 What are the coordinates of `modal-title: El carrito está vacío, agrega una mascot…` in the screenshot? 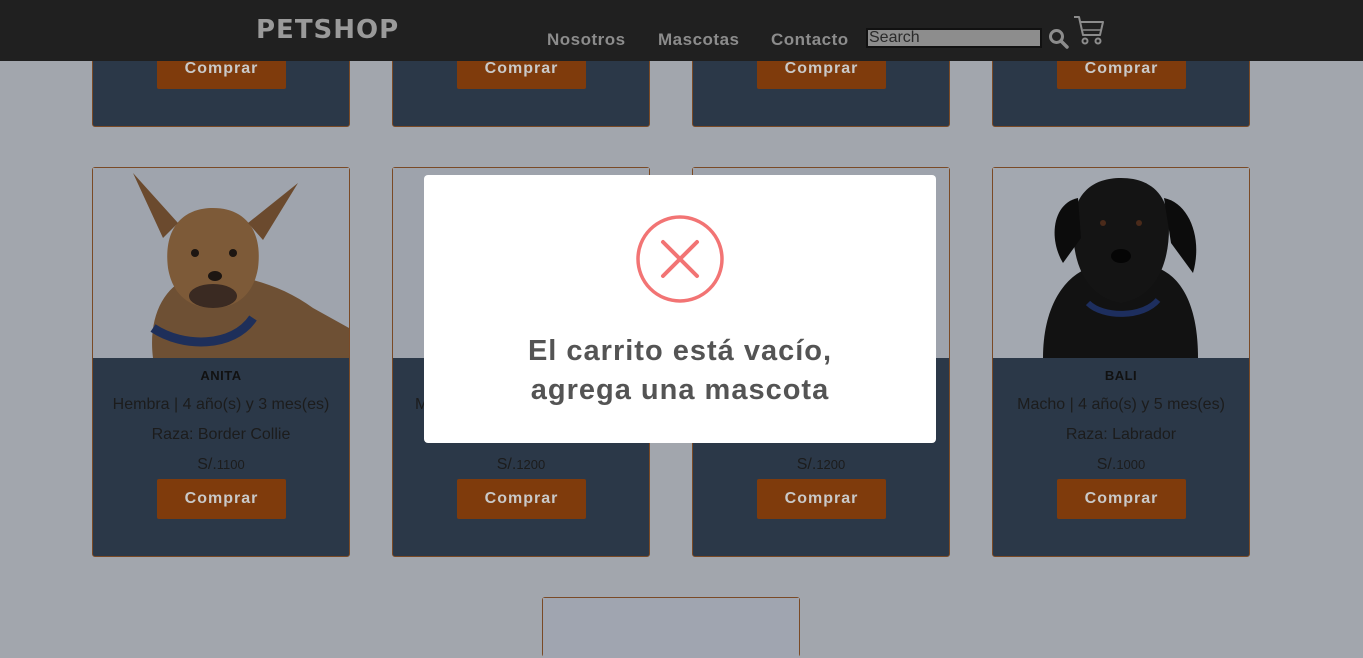 It's located at (680, 371).